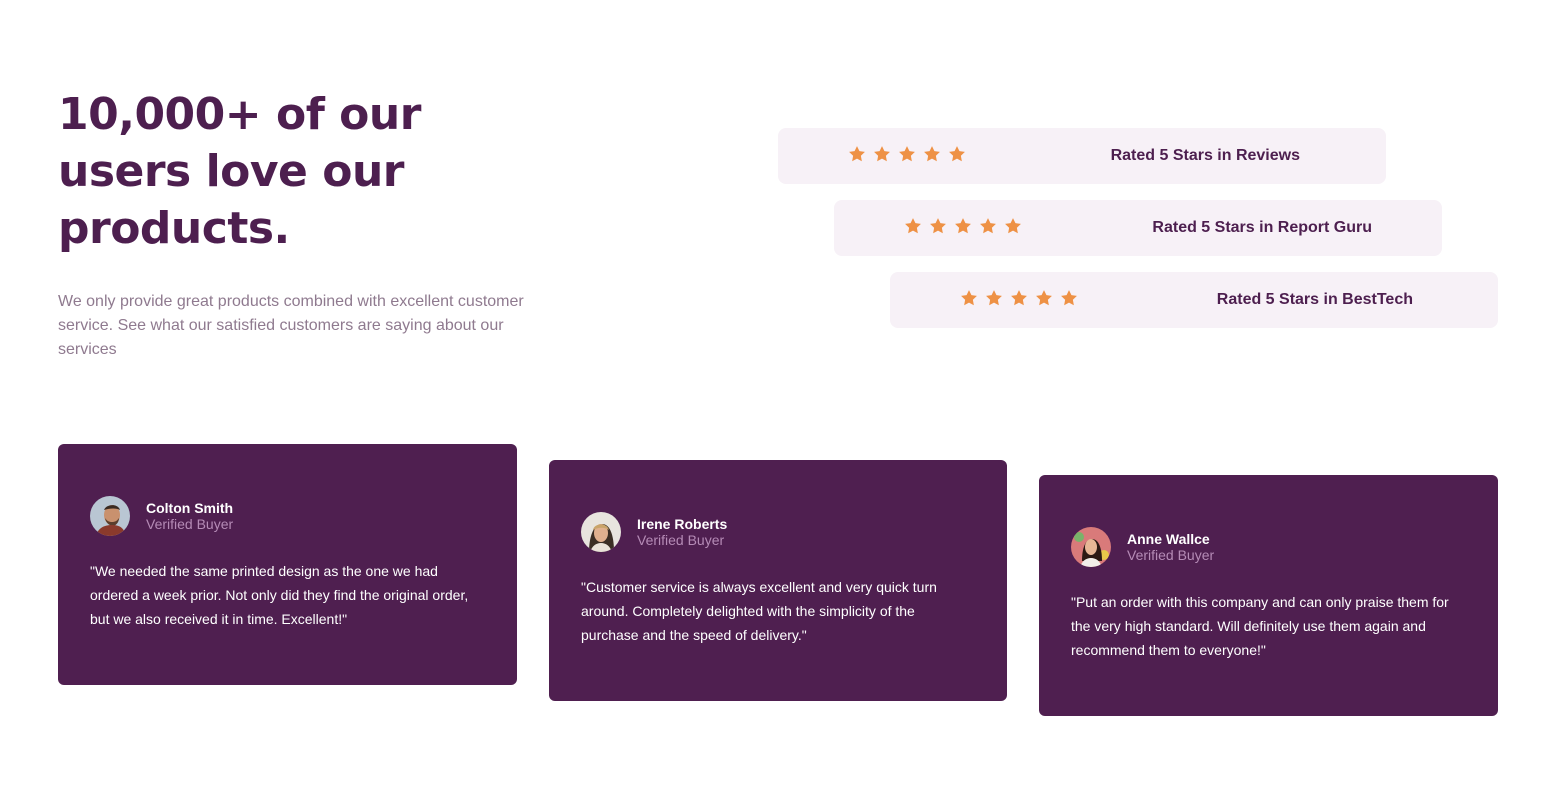 The height and width of the screenshot is (788, 1560). I want to click on rating-besttech: Rated 5 Stars in BestTech, so click(1194, 300).